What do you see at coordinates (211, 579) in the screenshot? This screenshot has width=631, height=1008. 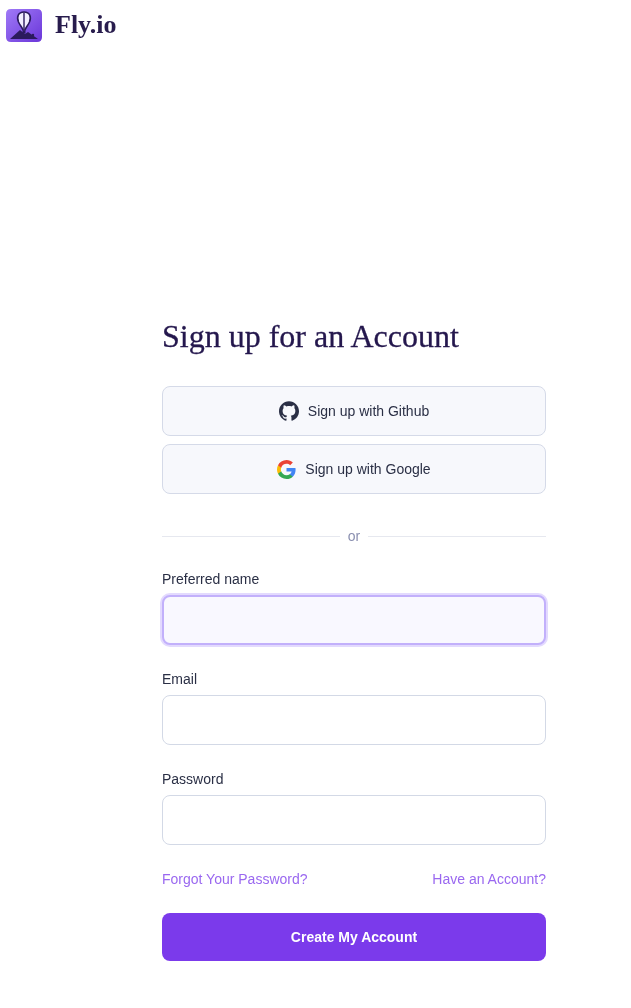 I see `field-label: Preferred name` at bounding box center [211, 579].